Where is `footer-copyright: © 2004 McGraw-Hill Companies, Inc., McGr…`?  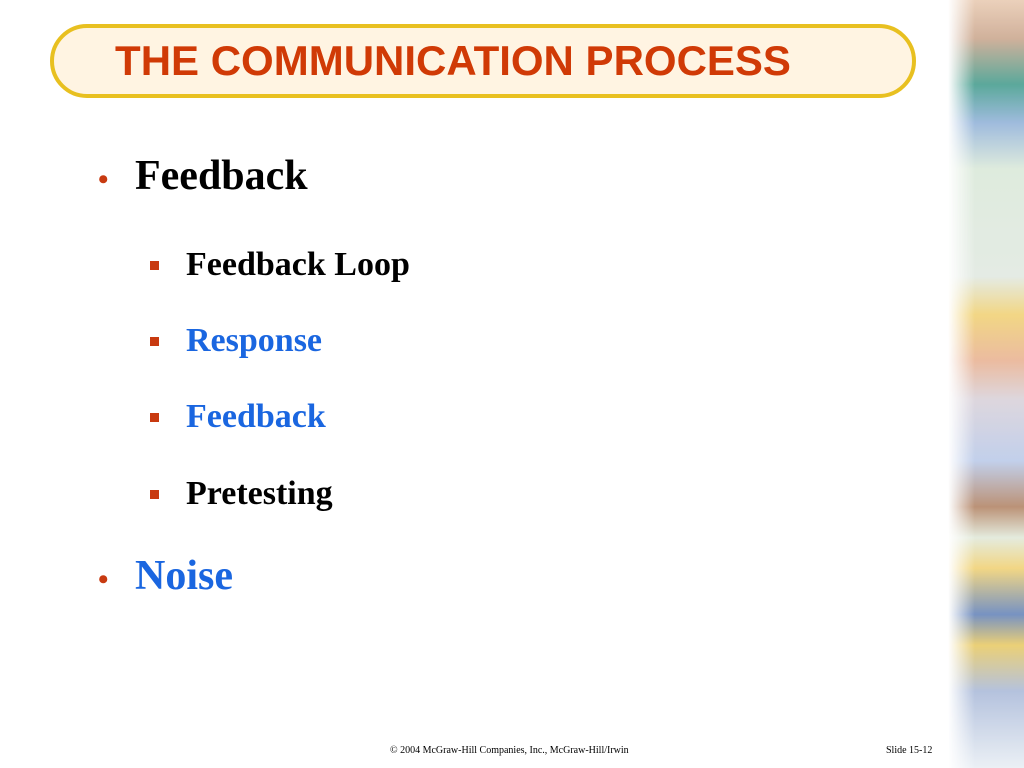 footer-copyright: © 2004 McGraw-Hill Companies, Inc., McGr… is located at coordinates (509, 750).